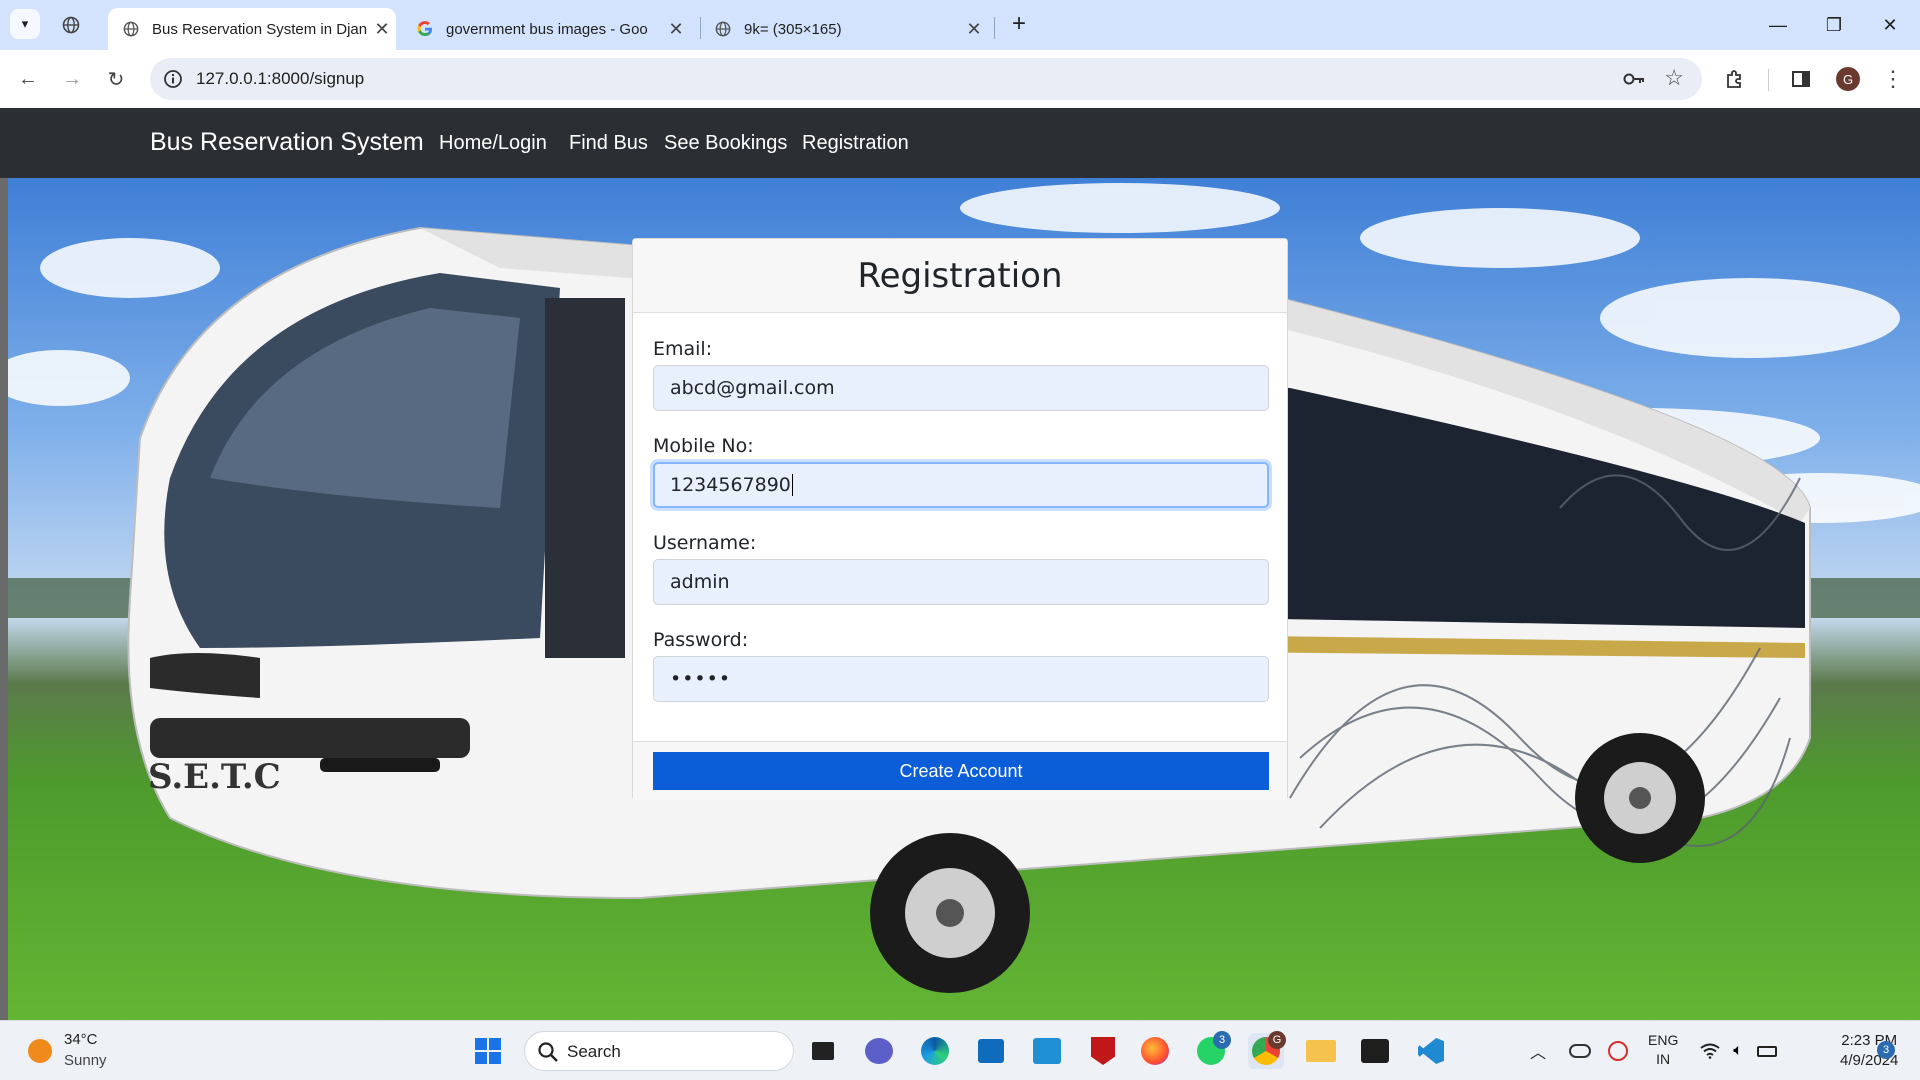 The height and width of the screenshot is (1080, 1920). Describe the element at coordinates (425, 29) in the screenshot. I see `google-icon` at that location.